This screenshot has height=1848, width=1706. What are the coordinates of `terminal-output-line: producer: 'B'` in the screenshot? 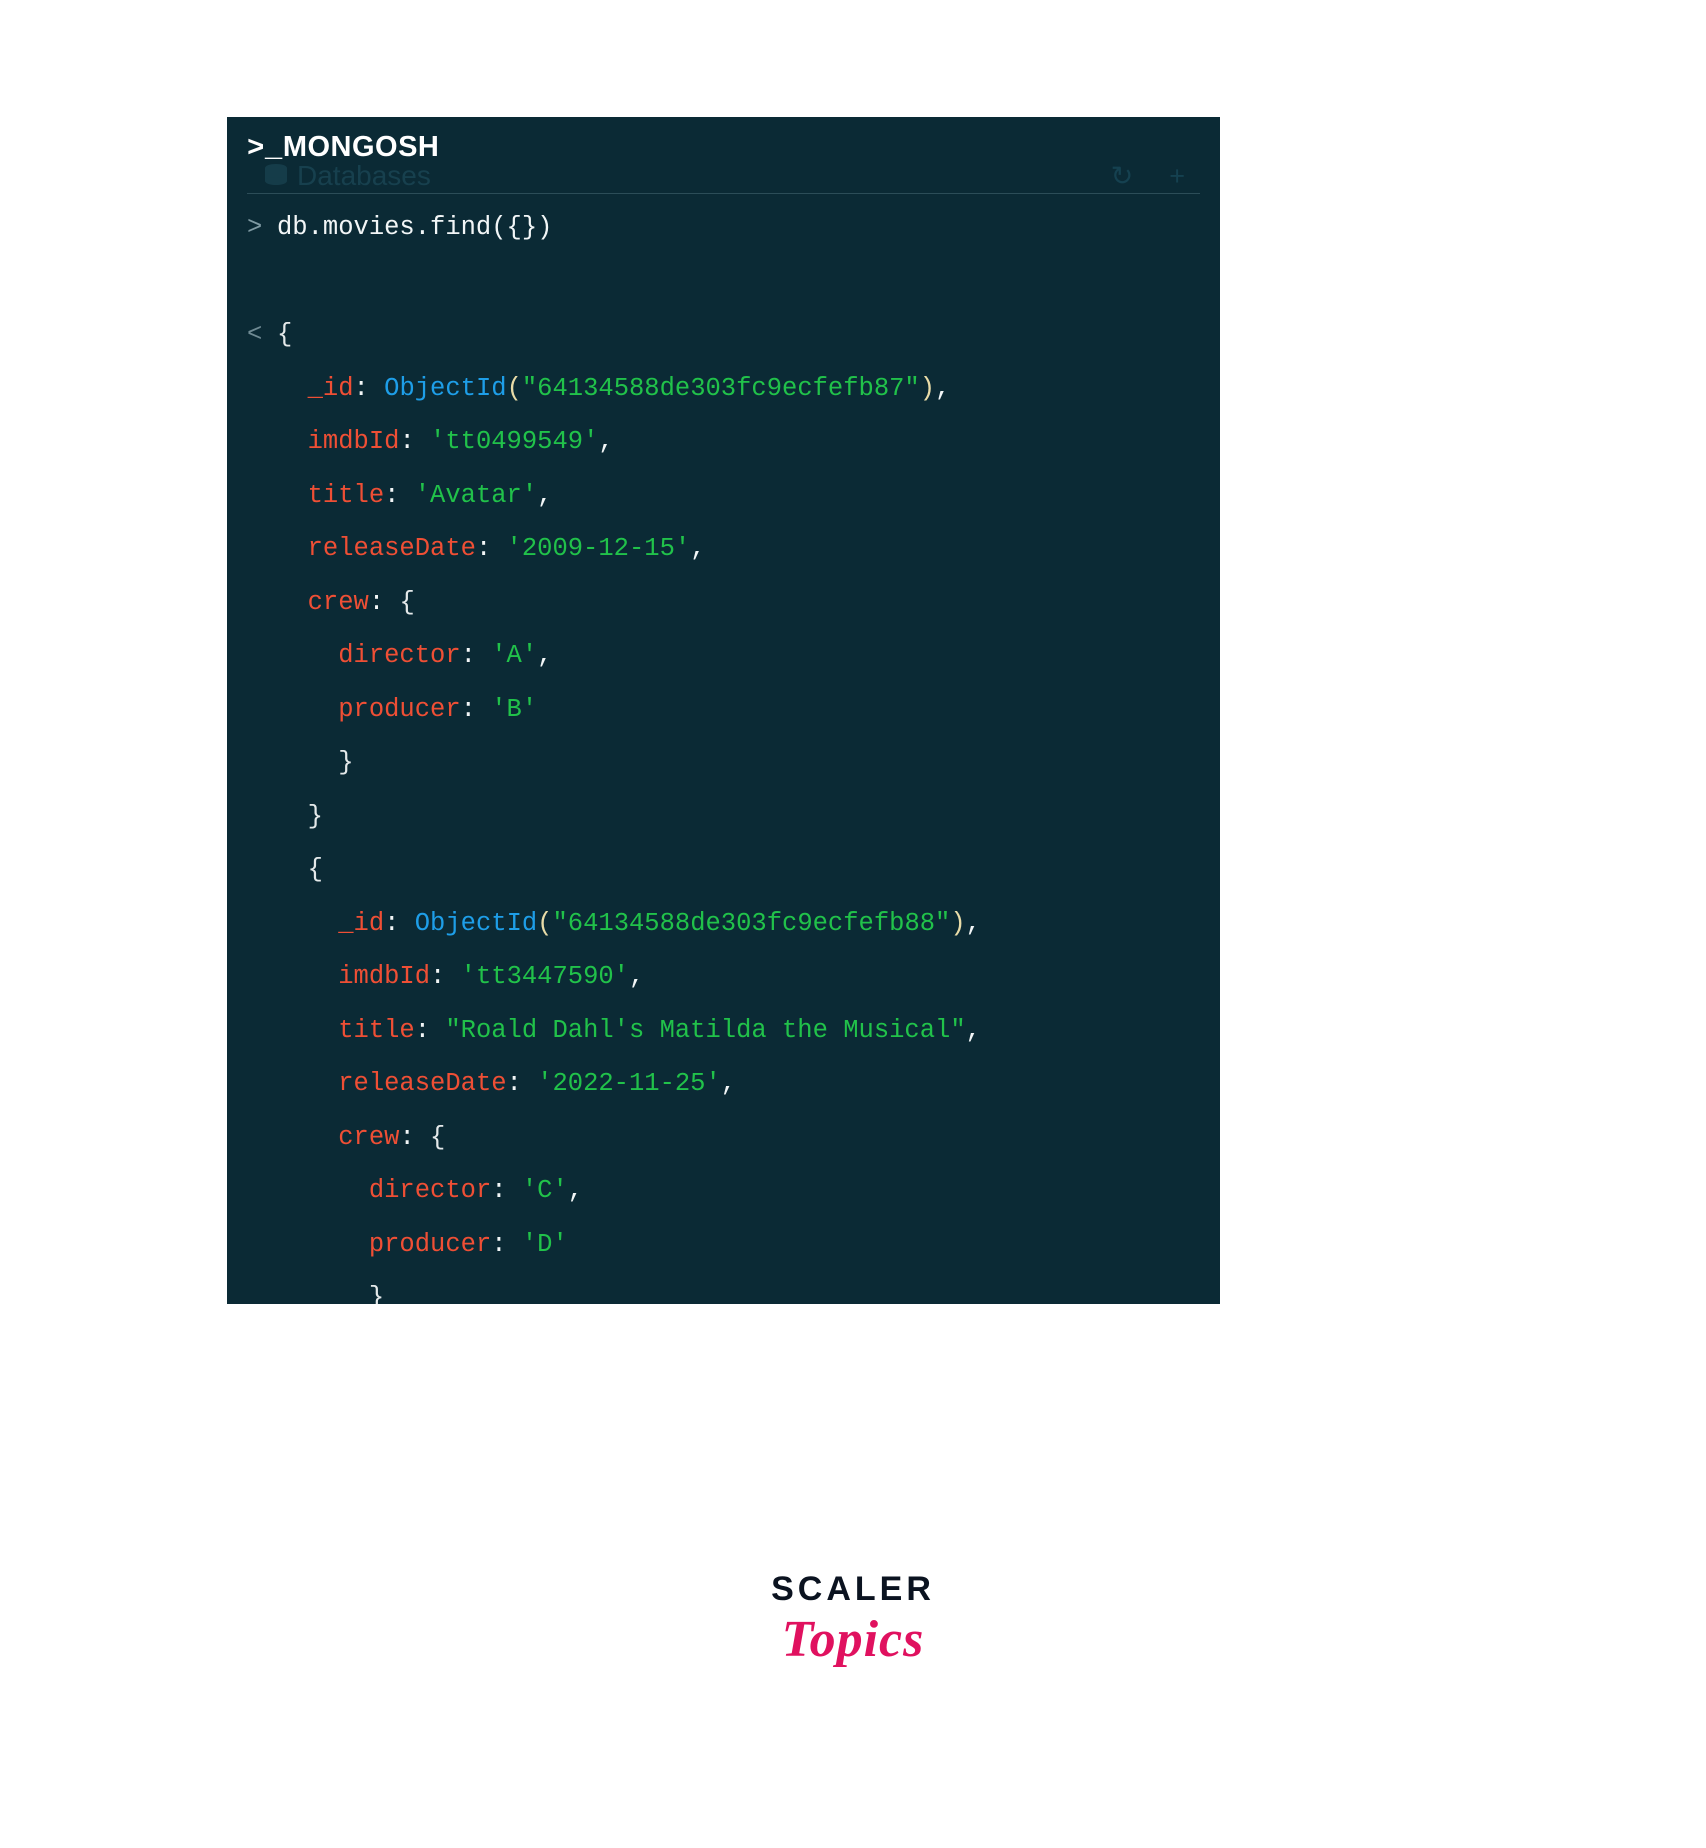 It's located at (723, 710).